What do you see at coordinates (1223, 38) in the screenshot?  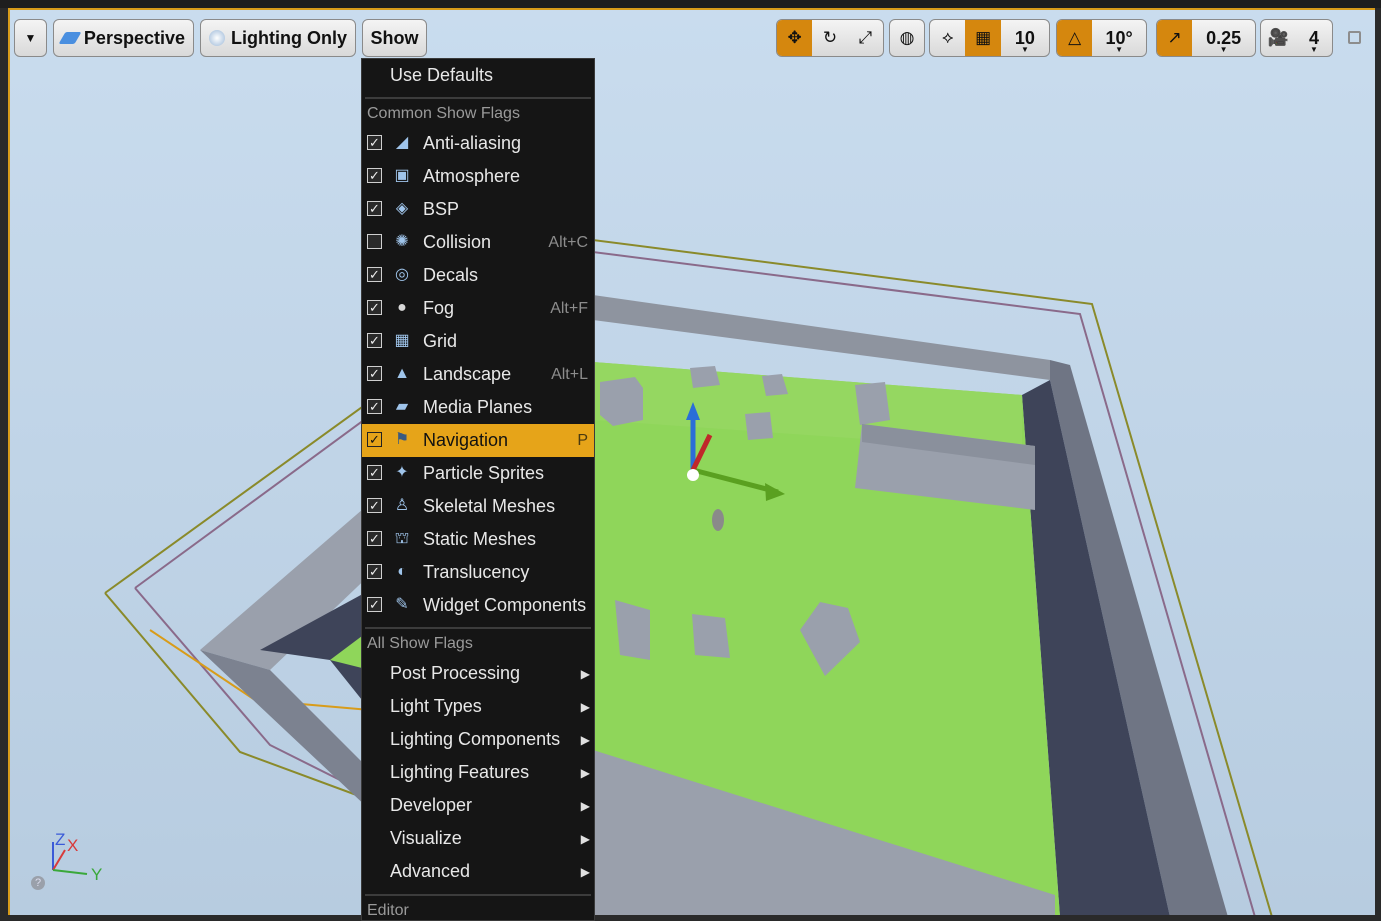 I see `scale-snap-value: 0.25 ▼` at bounding box center [1223, 38].